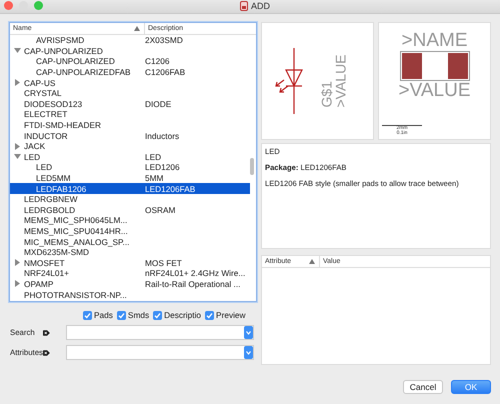 Image resolution: width=500 pixels, height=404 pixels. I want to click on tree-row: AVRISPSMD 2X03SMD, so click(130, 40).